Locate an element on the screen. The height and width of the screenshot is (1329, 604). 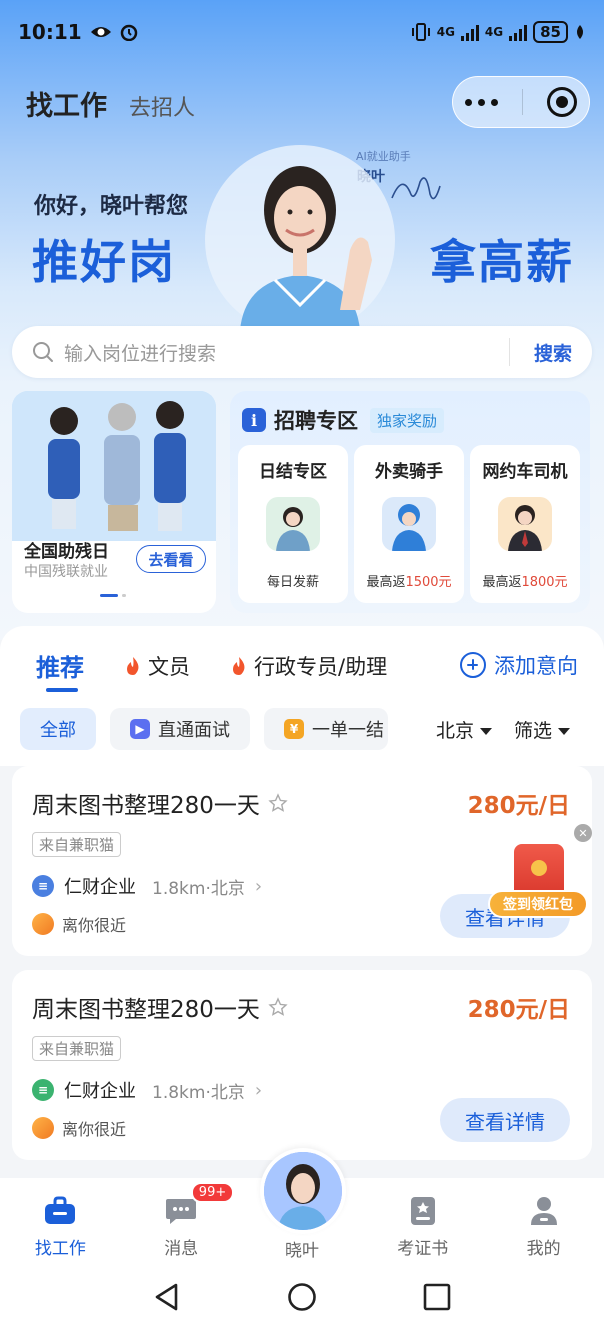
briefcase-icon is located at coordinates (60, 1210).